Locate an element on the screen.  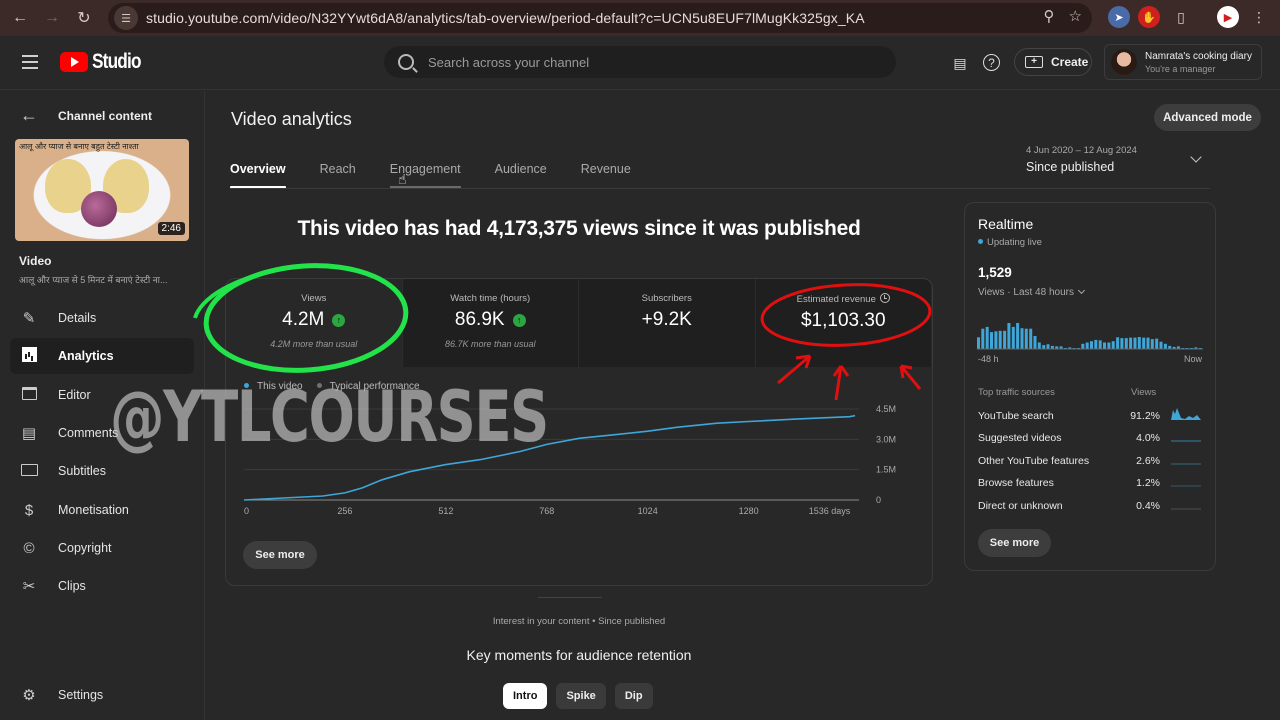
realtime-axis-end: Now is located at coordinates (1192, 359).